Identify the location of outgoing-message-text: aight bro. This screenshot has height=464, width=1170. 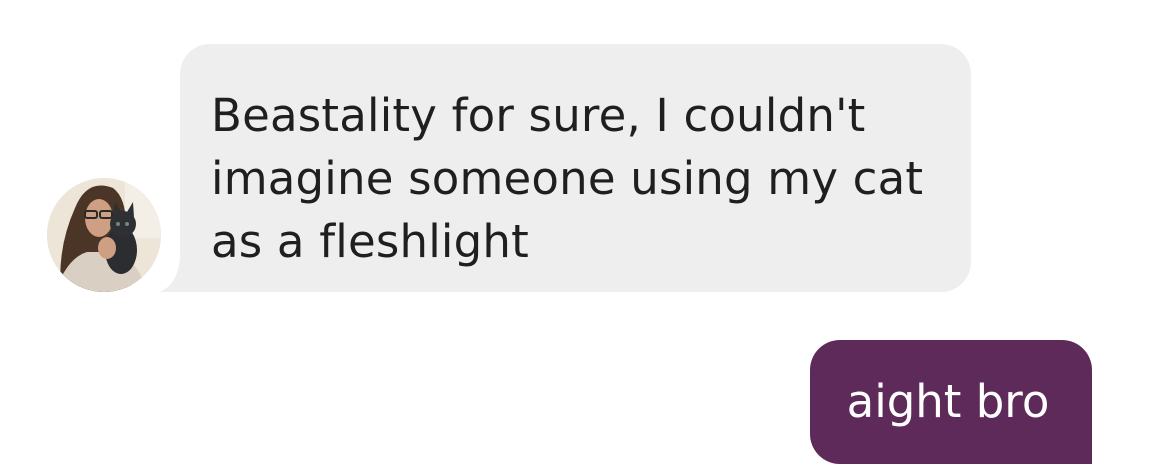
(948, 401).